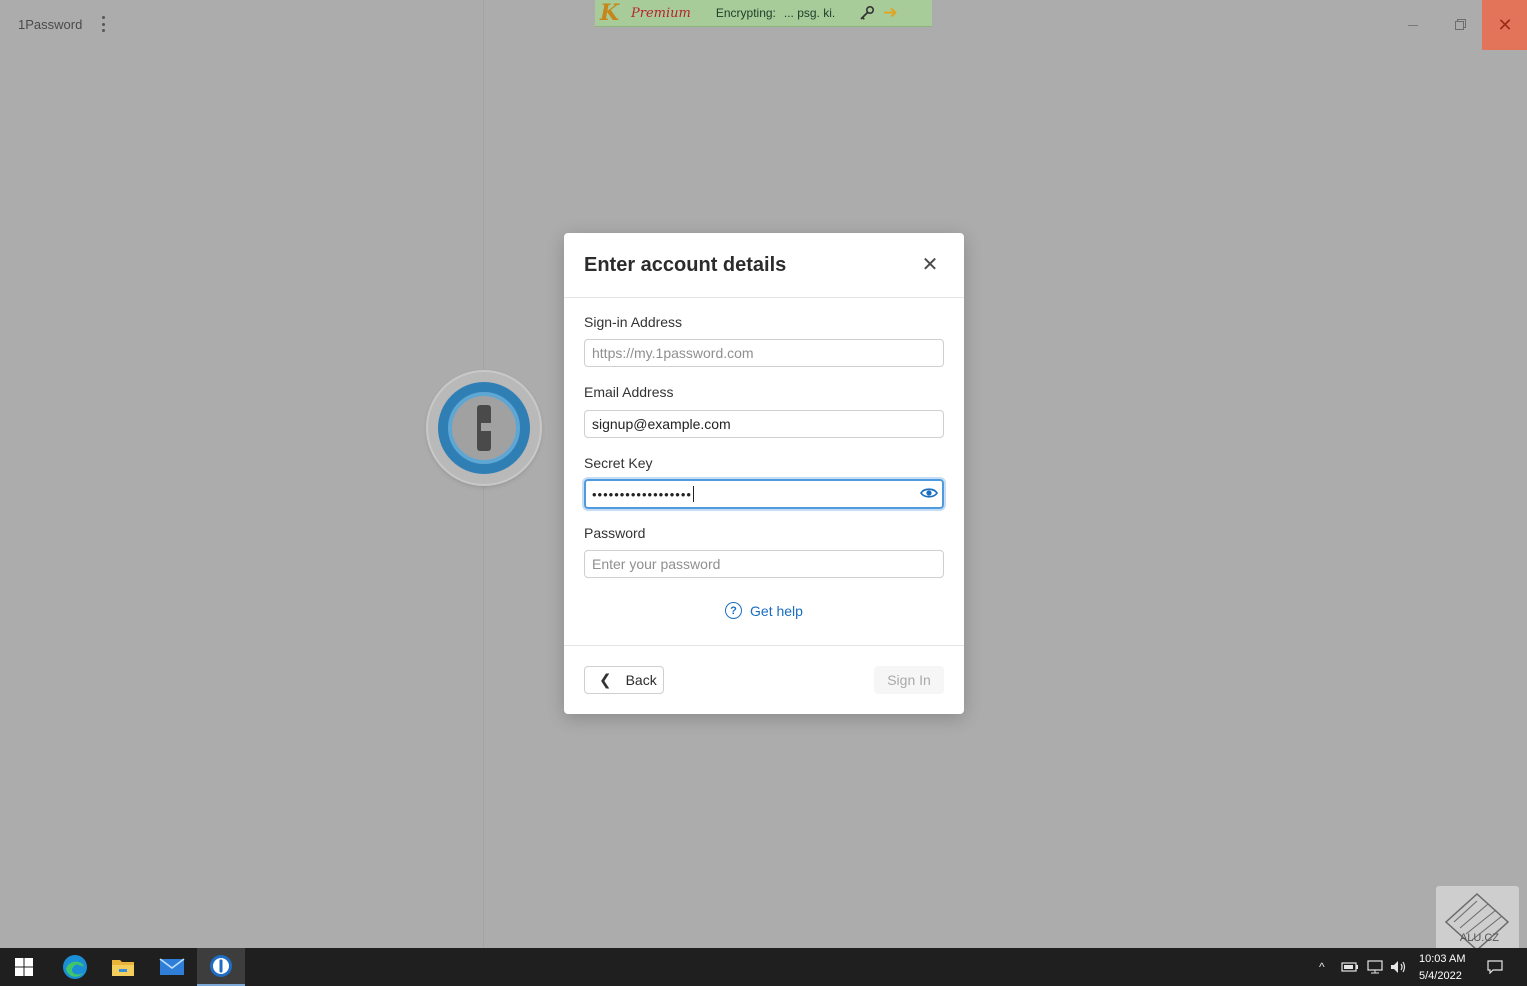  I want to click on dialog-title: Enter account details, so click(685, 265).